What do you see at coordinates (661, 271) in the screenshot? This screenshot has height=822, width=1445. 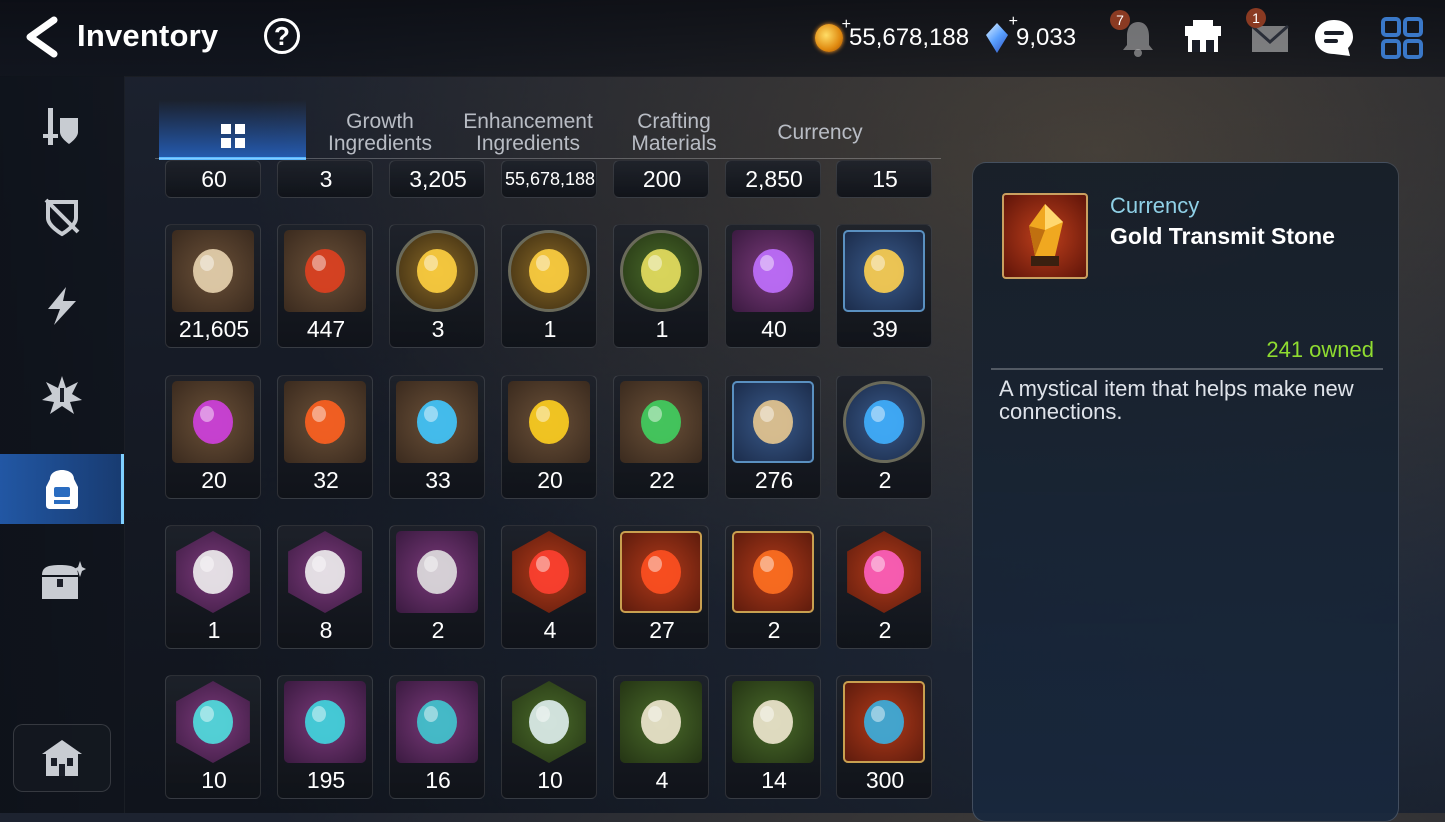 I see `green-creature-icon` at bounding box center [661, 271].